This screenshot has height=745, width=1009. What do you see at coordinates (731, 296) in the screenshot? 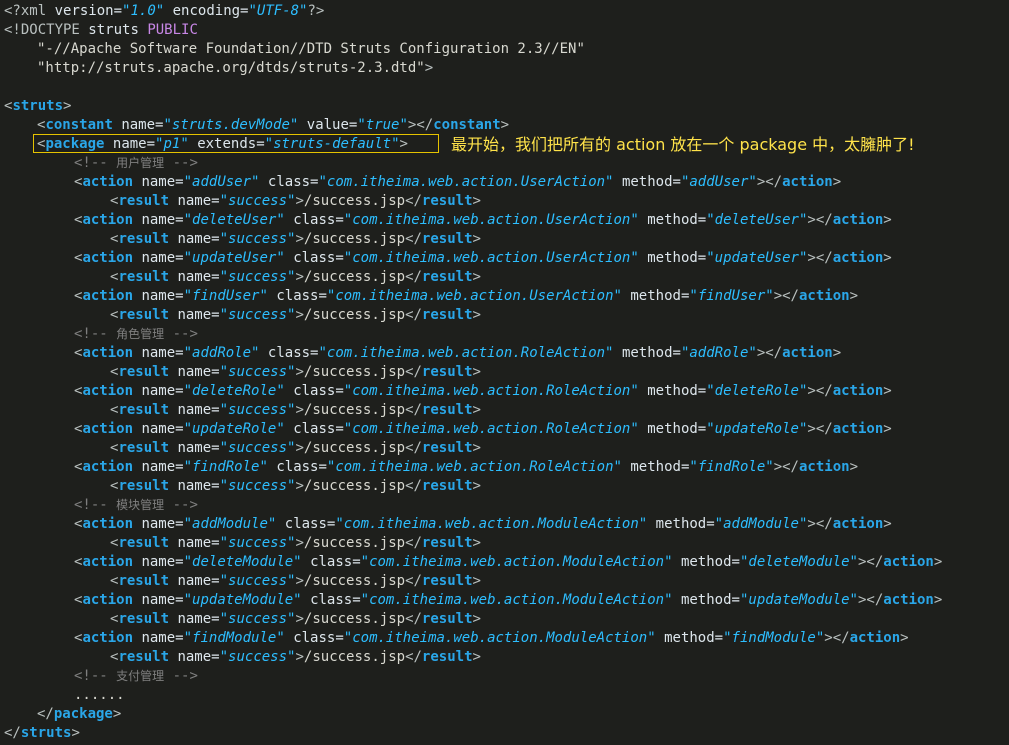
I see `action-method-value: "findUser"` at bounding box center [731, 296].